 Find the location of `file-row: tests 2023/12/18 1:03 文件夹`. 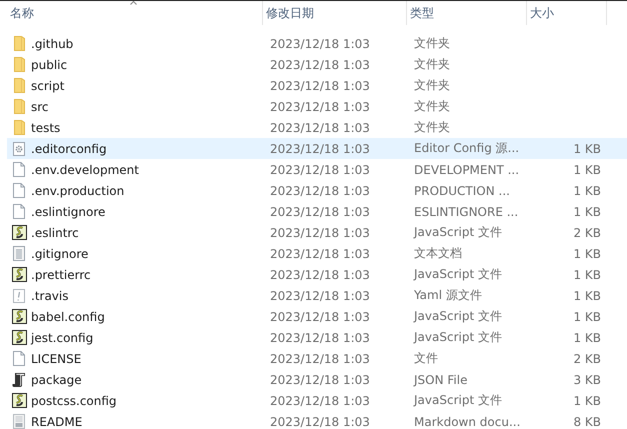

file-row: tests 2023/12/18 1:03 文件夹 is located at coordinates (317, 127).